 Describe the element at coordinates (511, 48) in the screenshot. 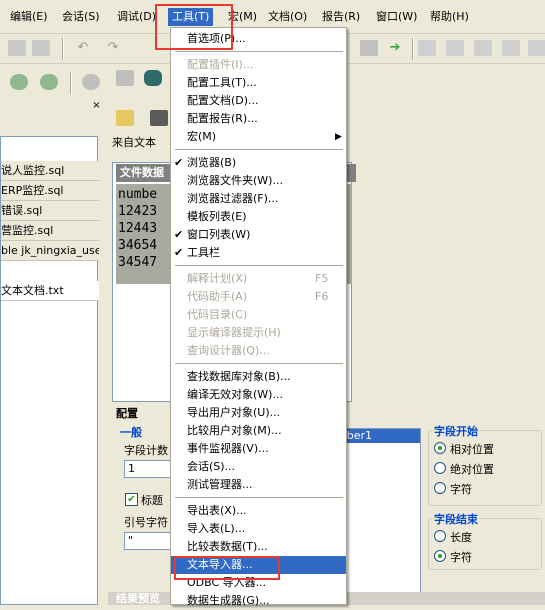

I see `comment-icon` at that location.